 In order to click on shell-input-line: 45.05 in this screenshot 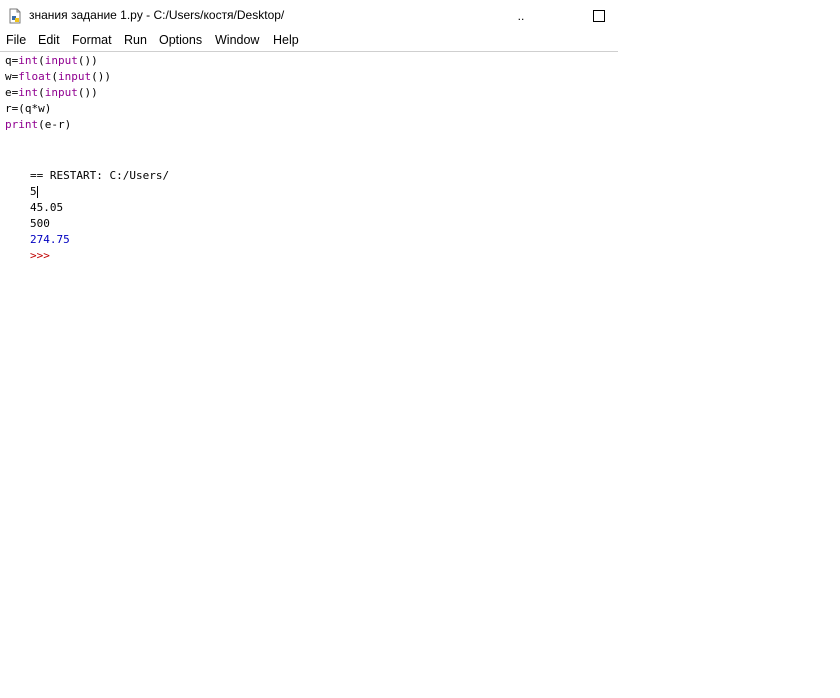, I will do `click(47, 207)`.